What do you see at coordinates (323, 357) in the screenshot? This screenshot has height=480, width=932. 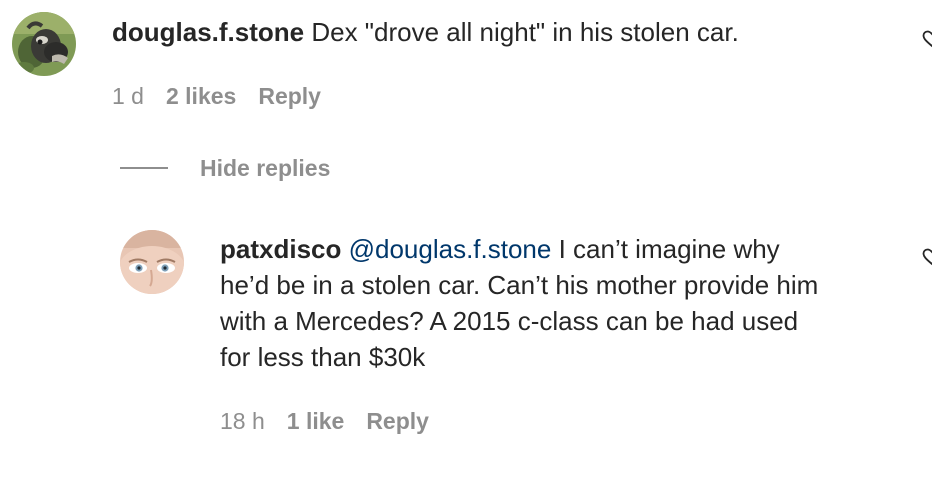 I see `reply-body-line-4: for less than $30k` at bounding box center [323, 357].